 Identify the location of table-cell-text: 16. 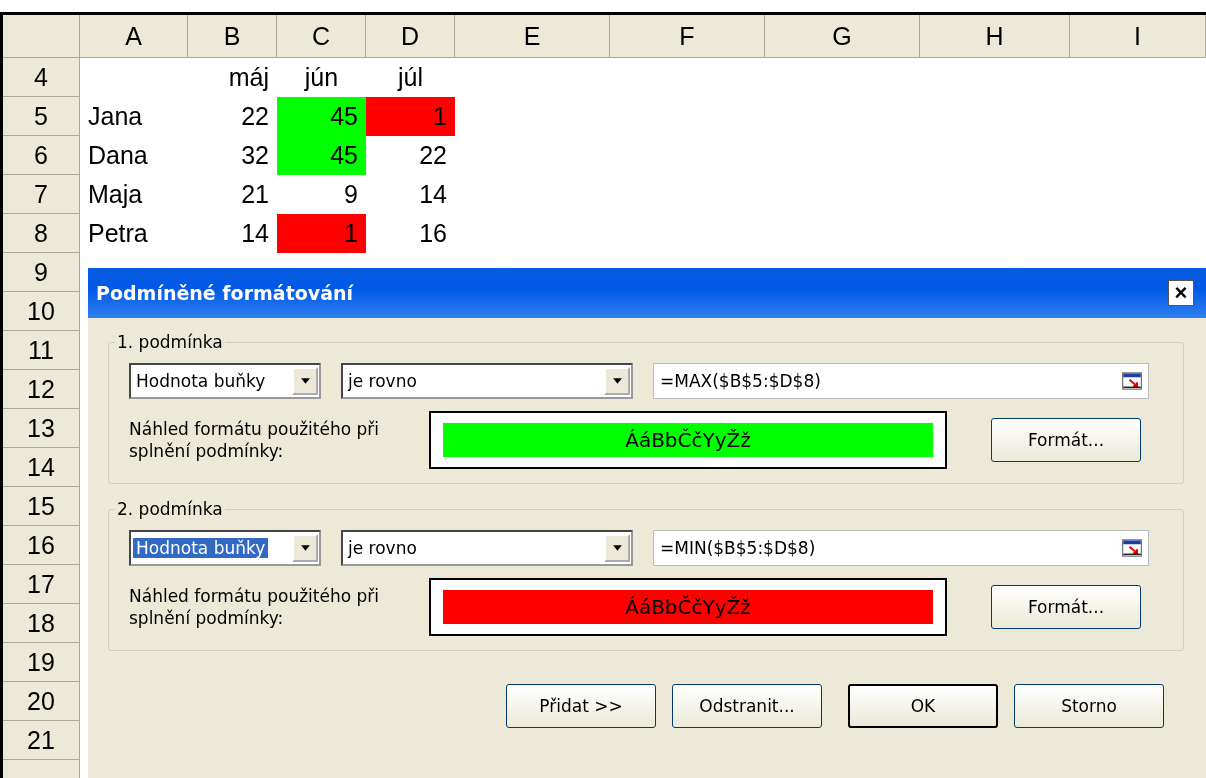
(433, 233).